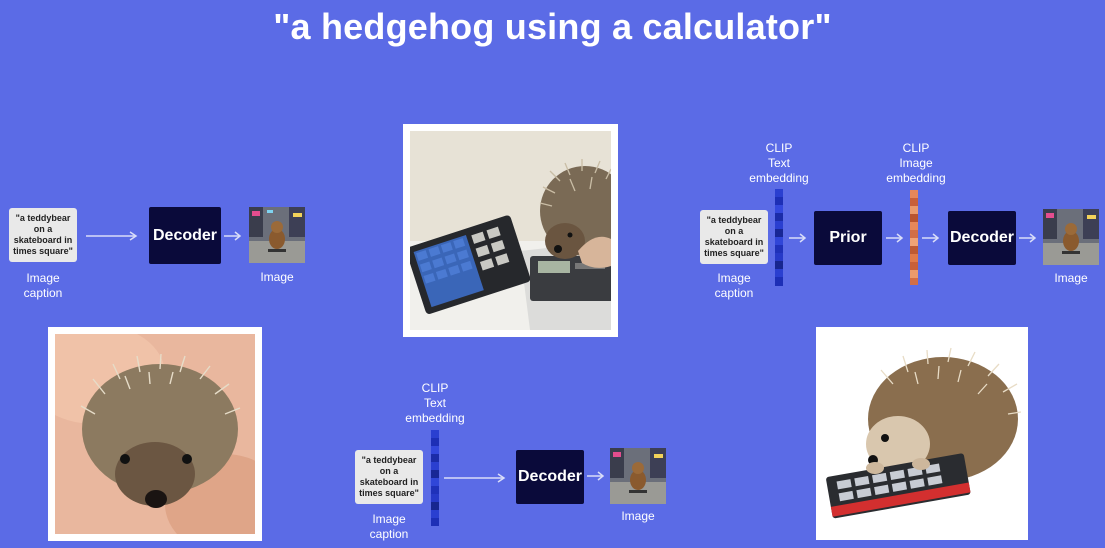 Image resolution: width=1105 pixels, height=548 pixels. Describe the element at coordinates (155, 434) in the screenshot. I see `hedgehog-in-hand-photo` at that location.